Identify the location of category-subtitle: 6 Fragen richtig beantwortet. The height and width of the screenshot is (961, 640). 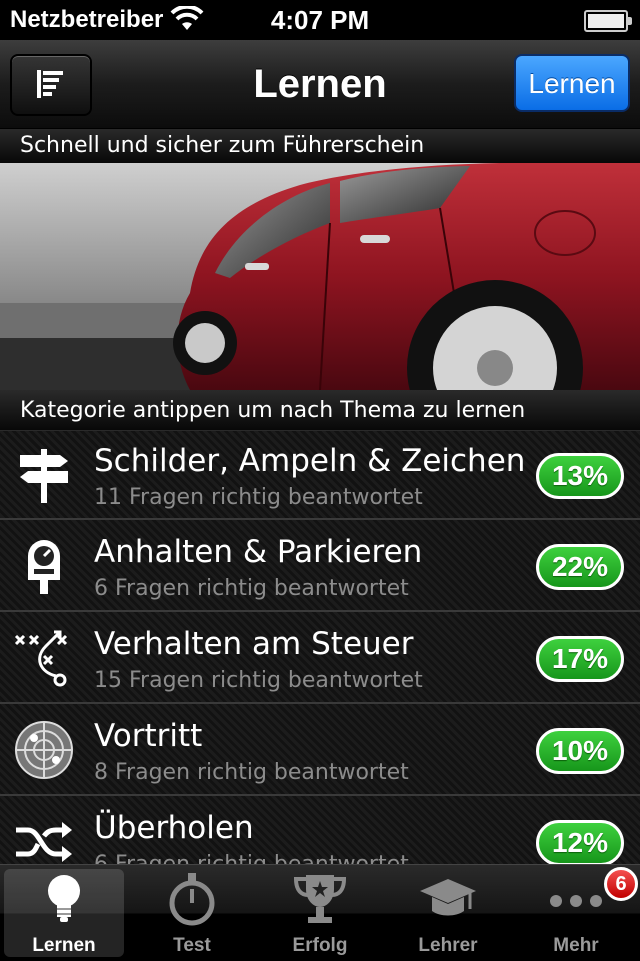
(251, 588).